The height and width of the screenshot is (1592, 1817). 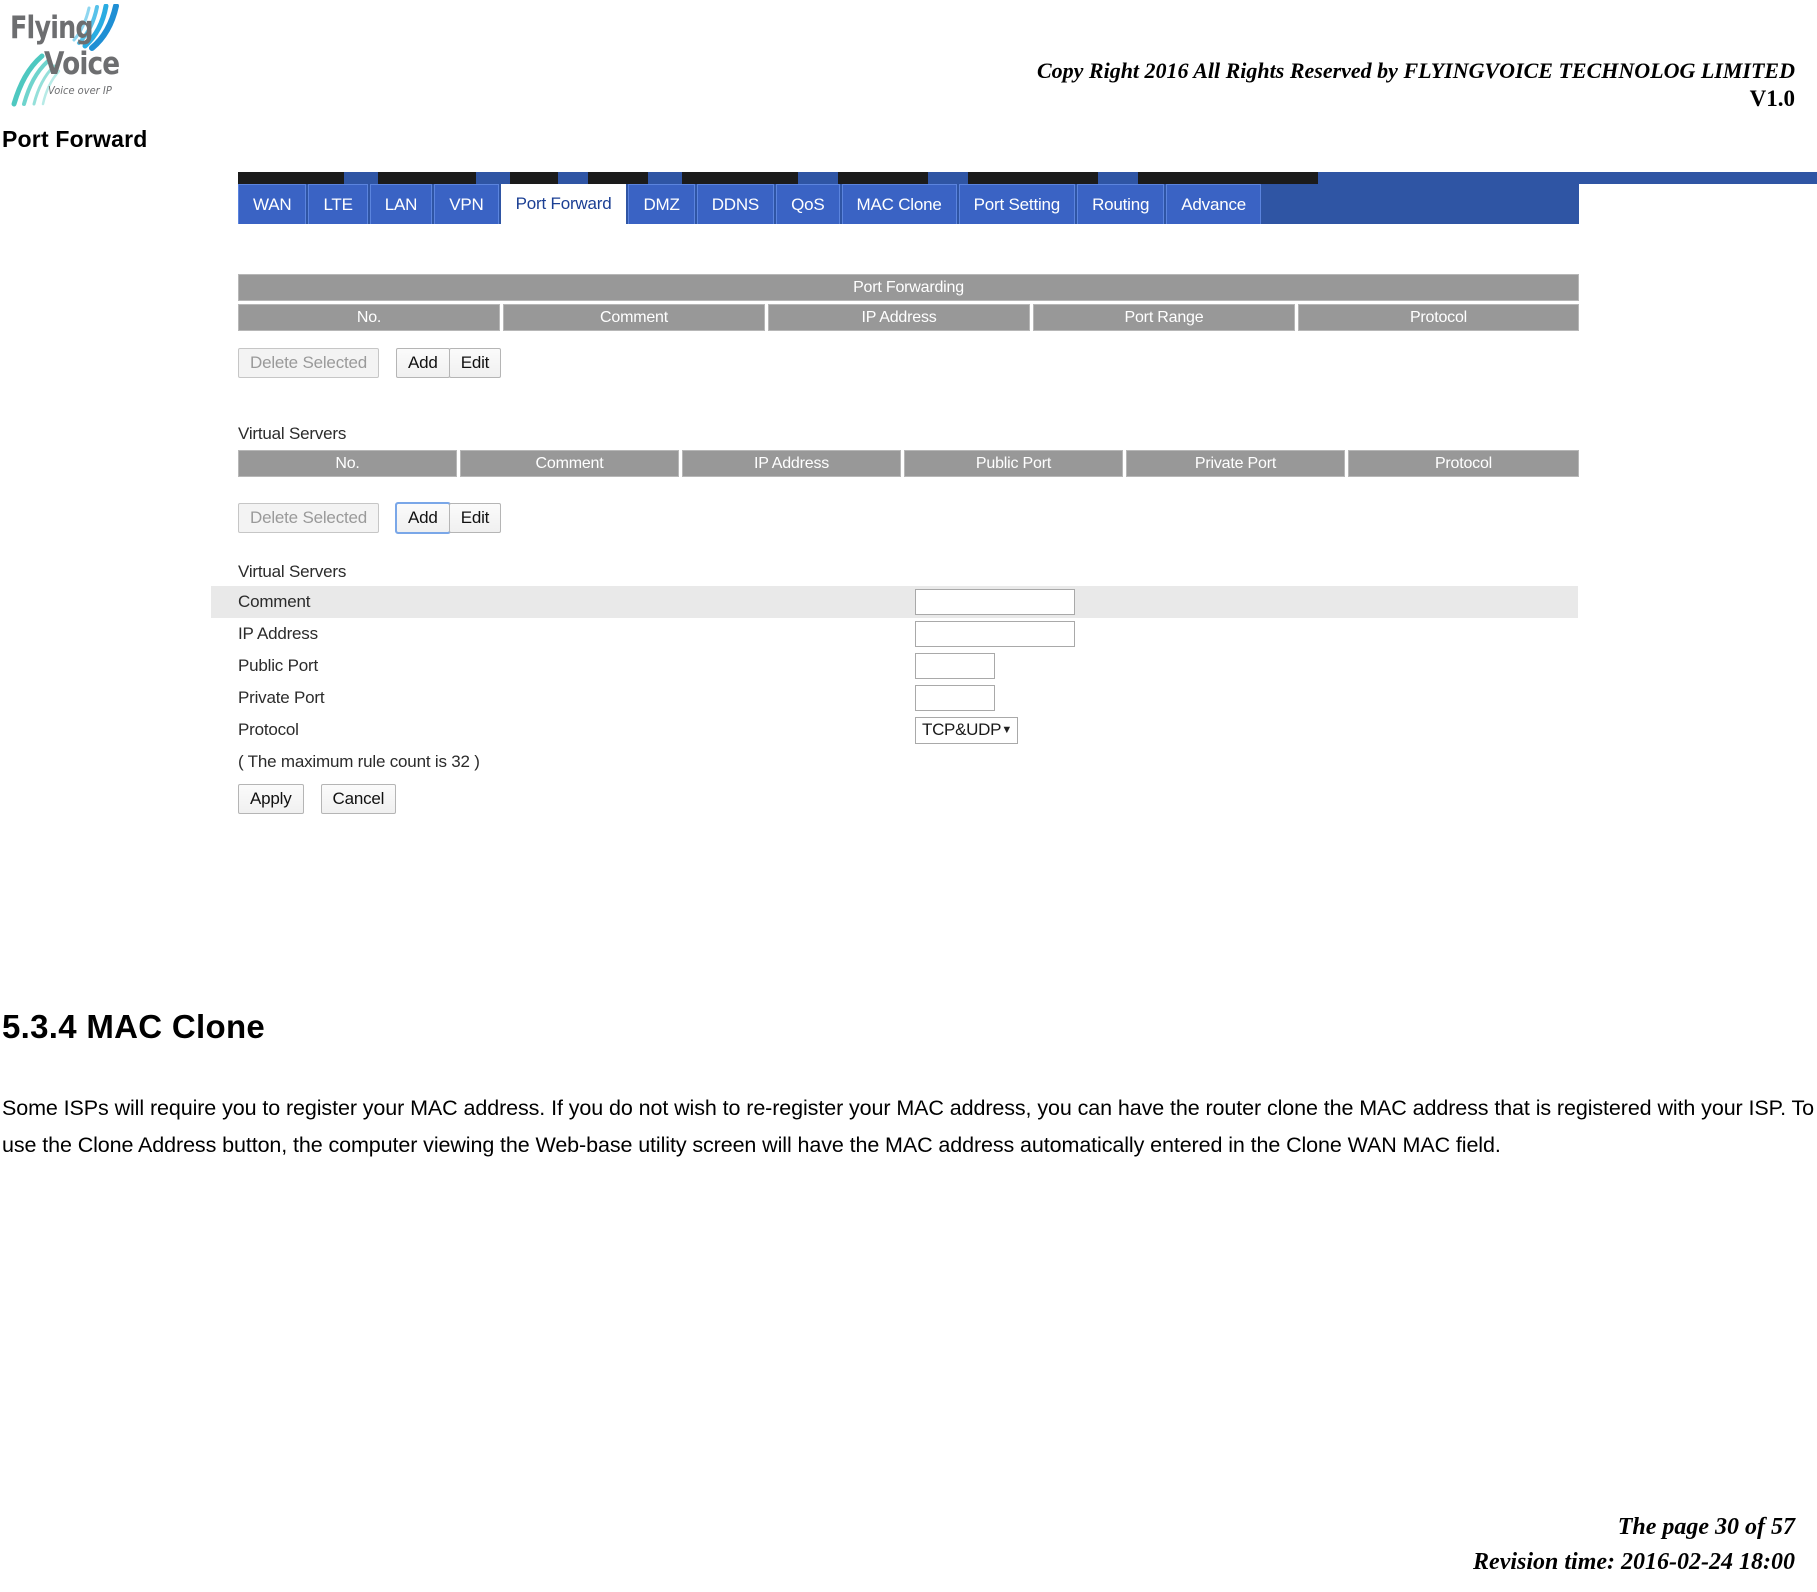 I want to click on label-protocol: Protocol, so click(x=268, y=729).